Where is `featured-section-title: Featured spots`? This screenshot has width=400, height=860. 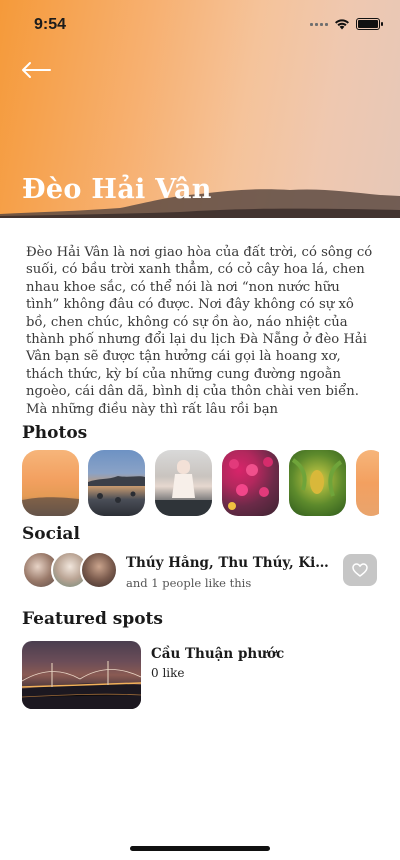
featured-section-title: Featured spots is located at coordinates (92, 619).